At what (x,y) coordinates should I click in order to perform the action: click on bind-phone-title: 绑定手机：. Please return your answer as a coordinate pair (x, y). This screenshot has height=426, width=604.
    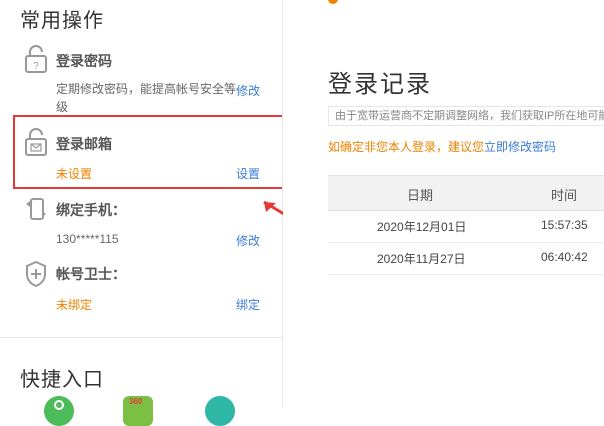
    Looking at the image, I should click on (91, 210).